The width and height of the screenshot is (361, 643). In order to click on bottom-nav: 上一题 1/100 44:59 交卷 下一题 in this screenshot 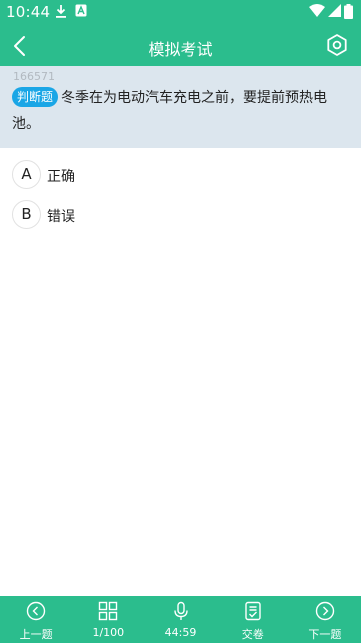, I will do `click(180, 619)`.